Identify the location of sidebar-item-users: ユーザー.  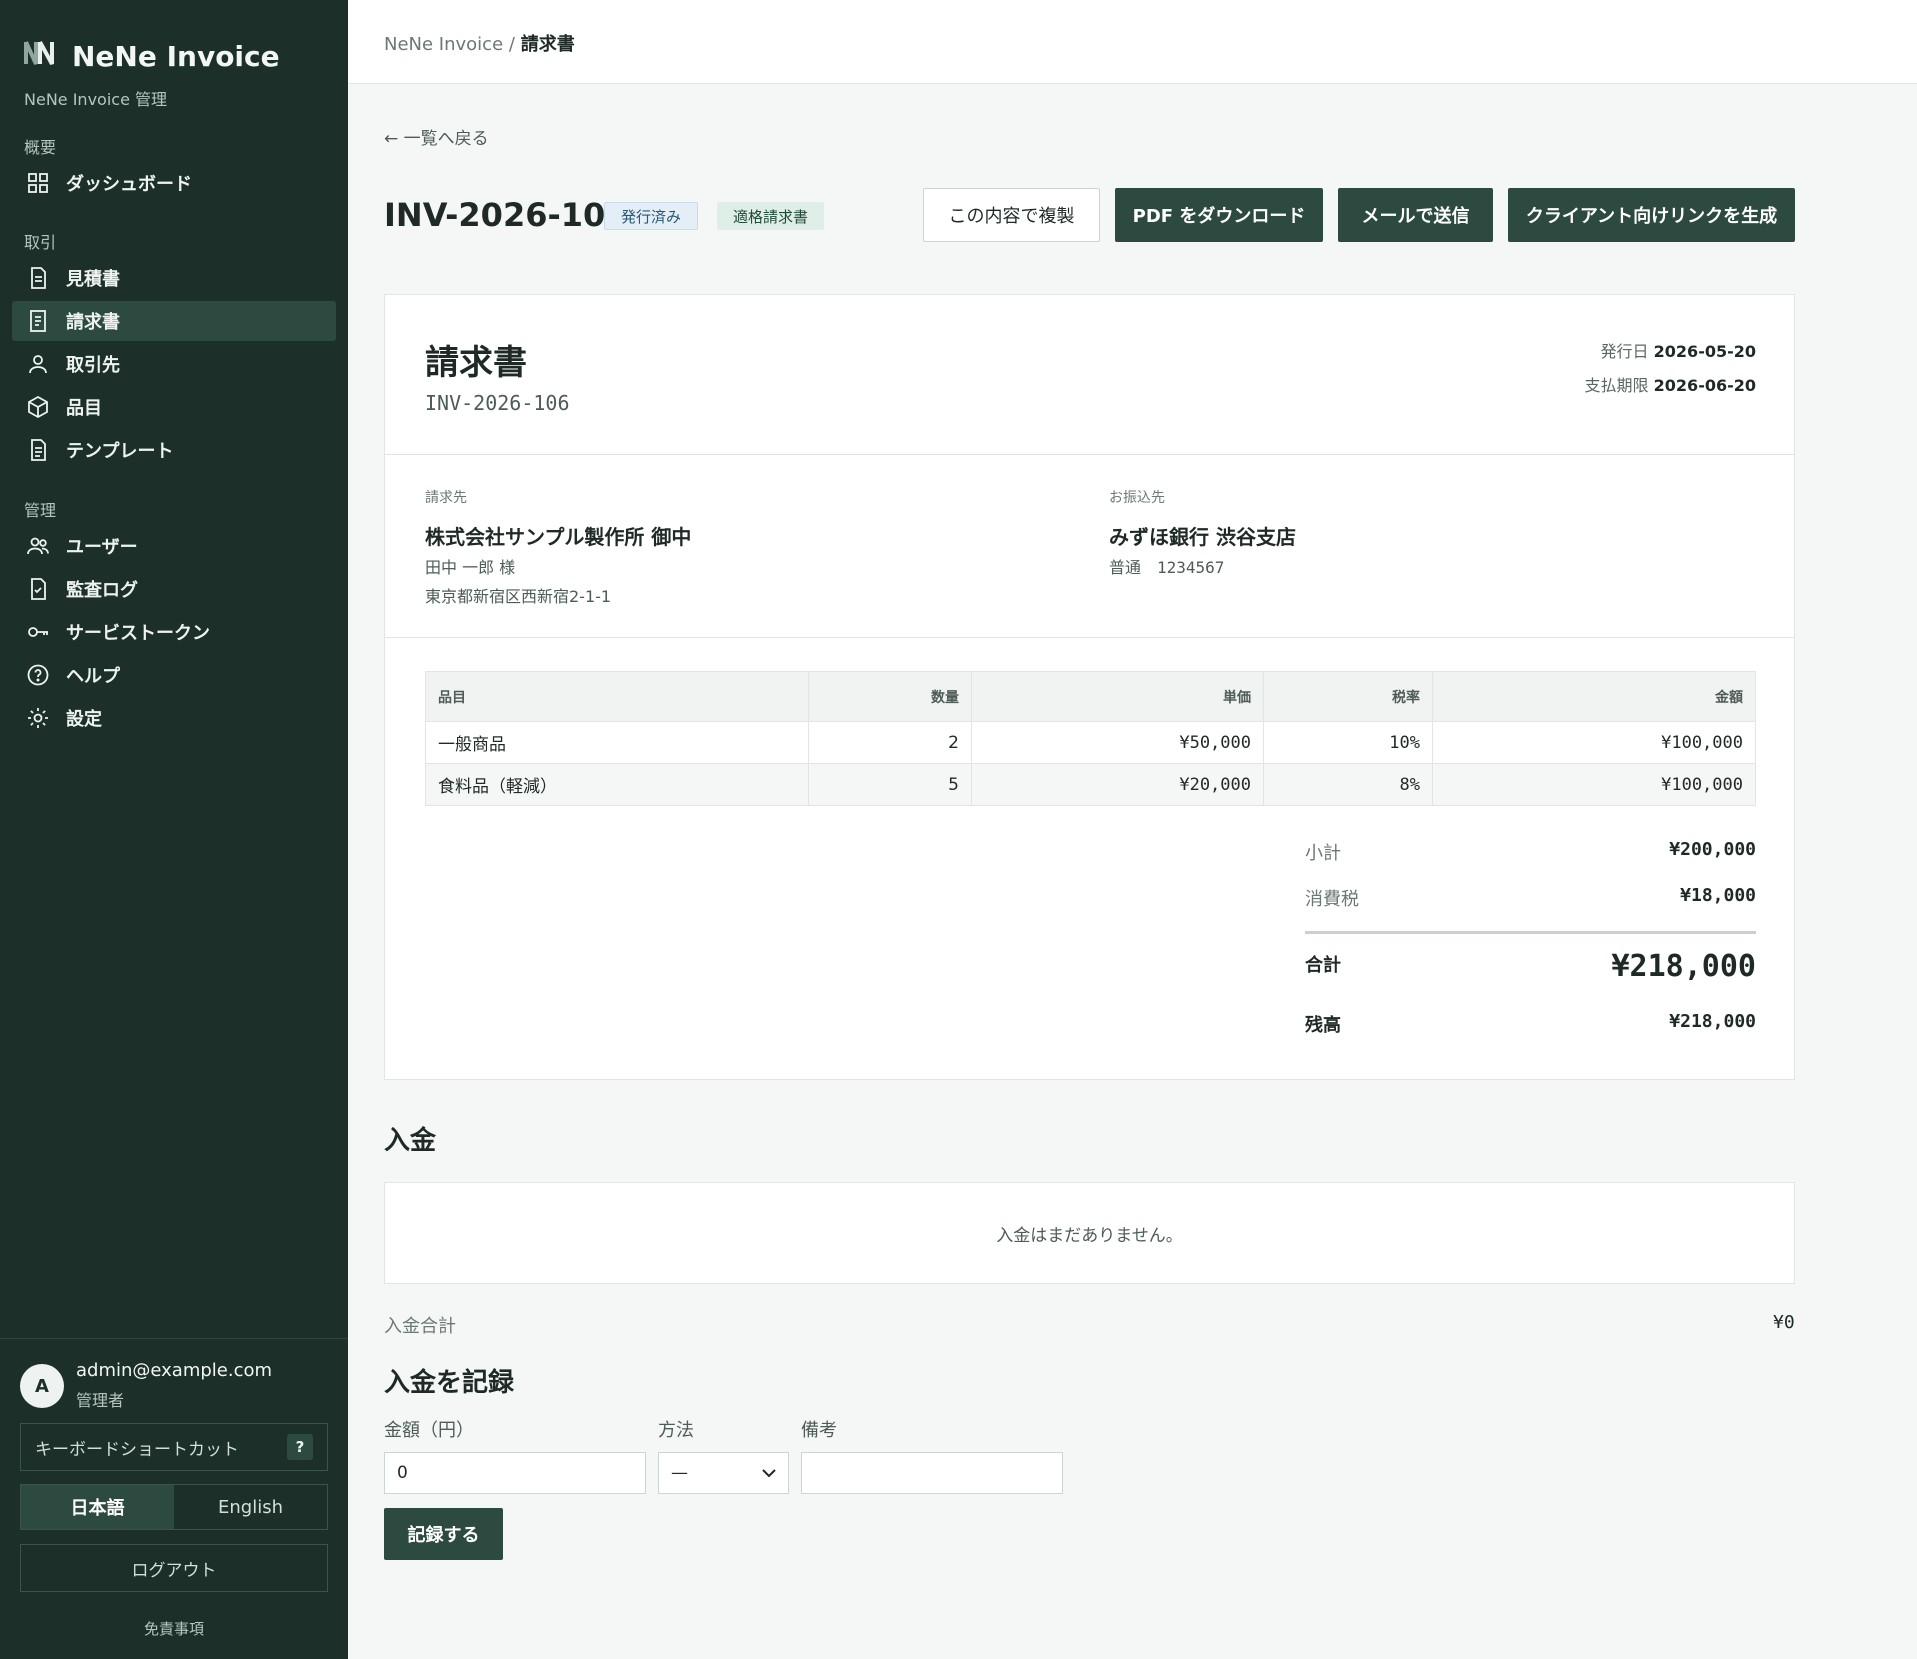
(174, 546).